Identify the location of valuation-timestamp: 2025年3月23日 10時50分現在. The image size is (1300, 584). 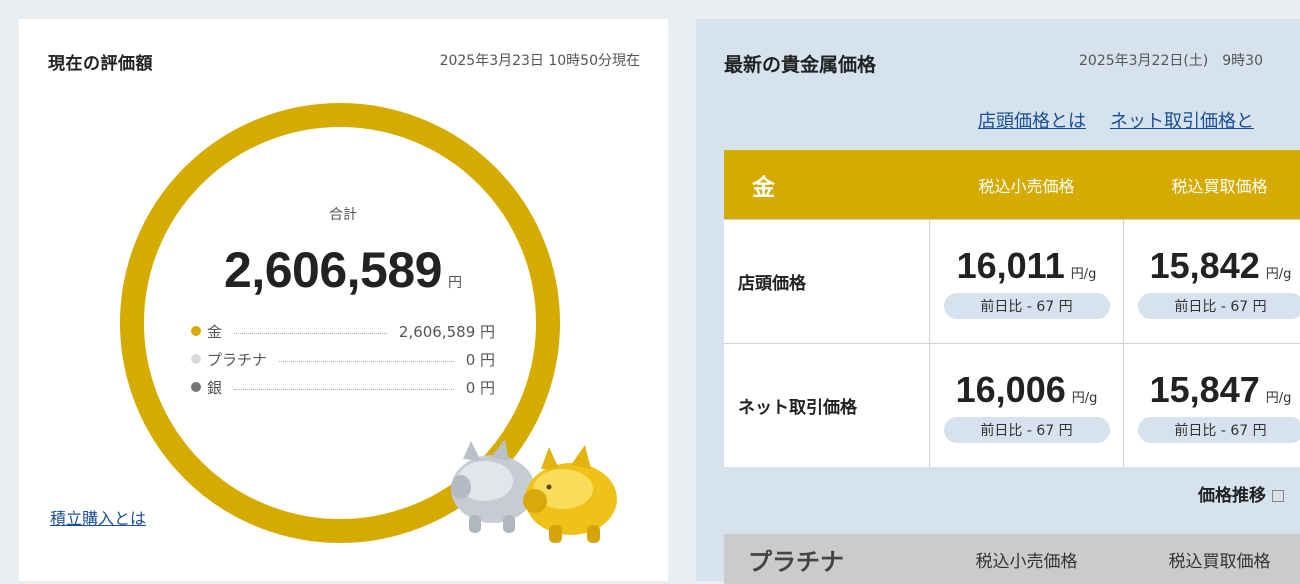
(540, 60).